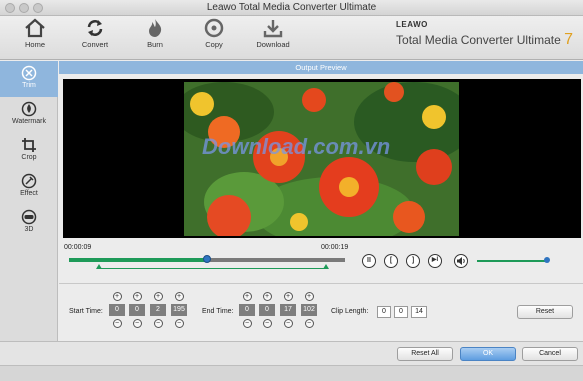  What do you see at coordinates (29, 193) in the screenshot?
I see `sidebar-item-label: Effect` at bounding box center [29, 193].